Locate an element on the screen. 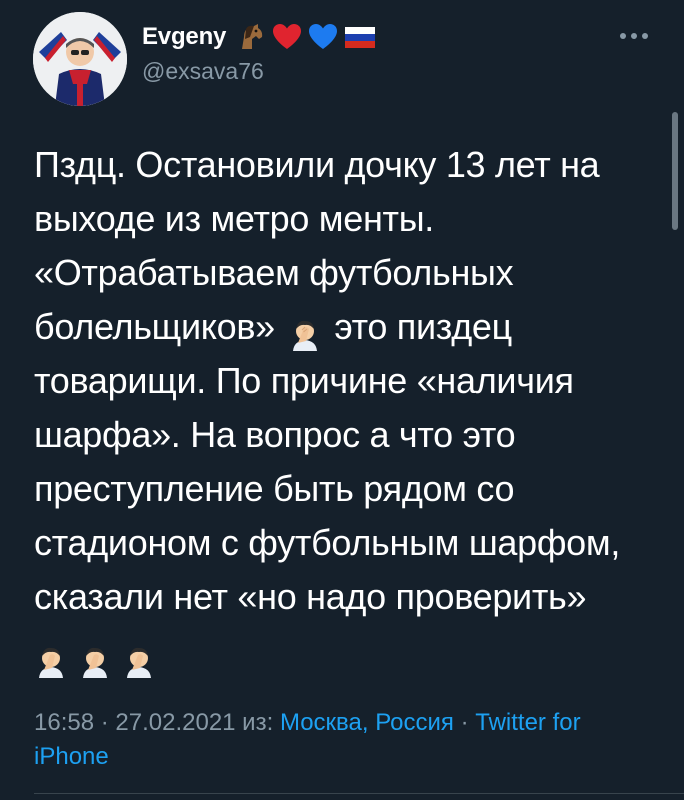 The image size is (684, 800). author-name-row: Evgeny is located at coordinates (259, 37).